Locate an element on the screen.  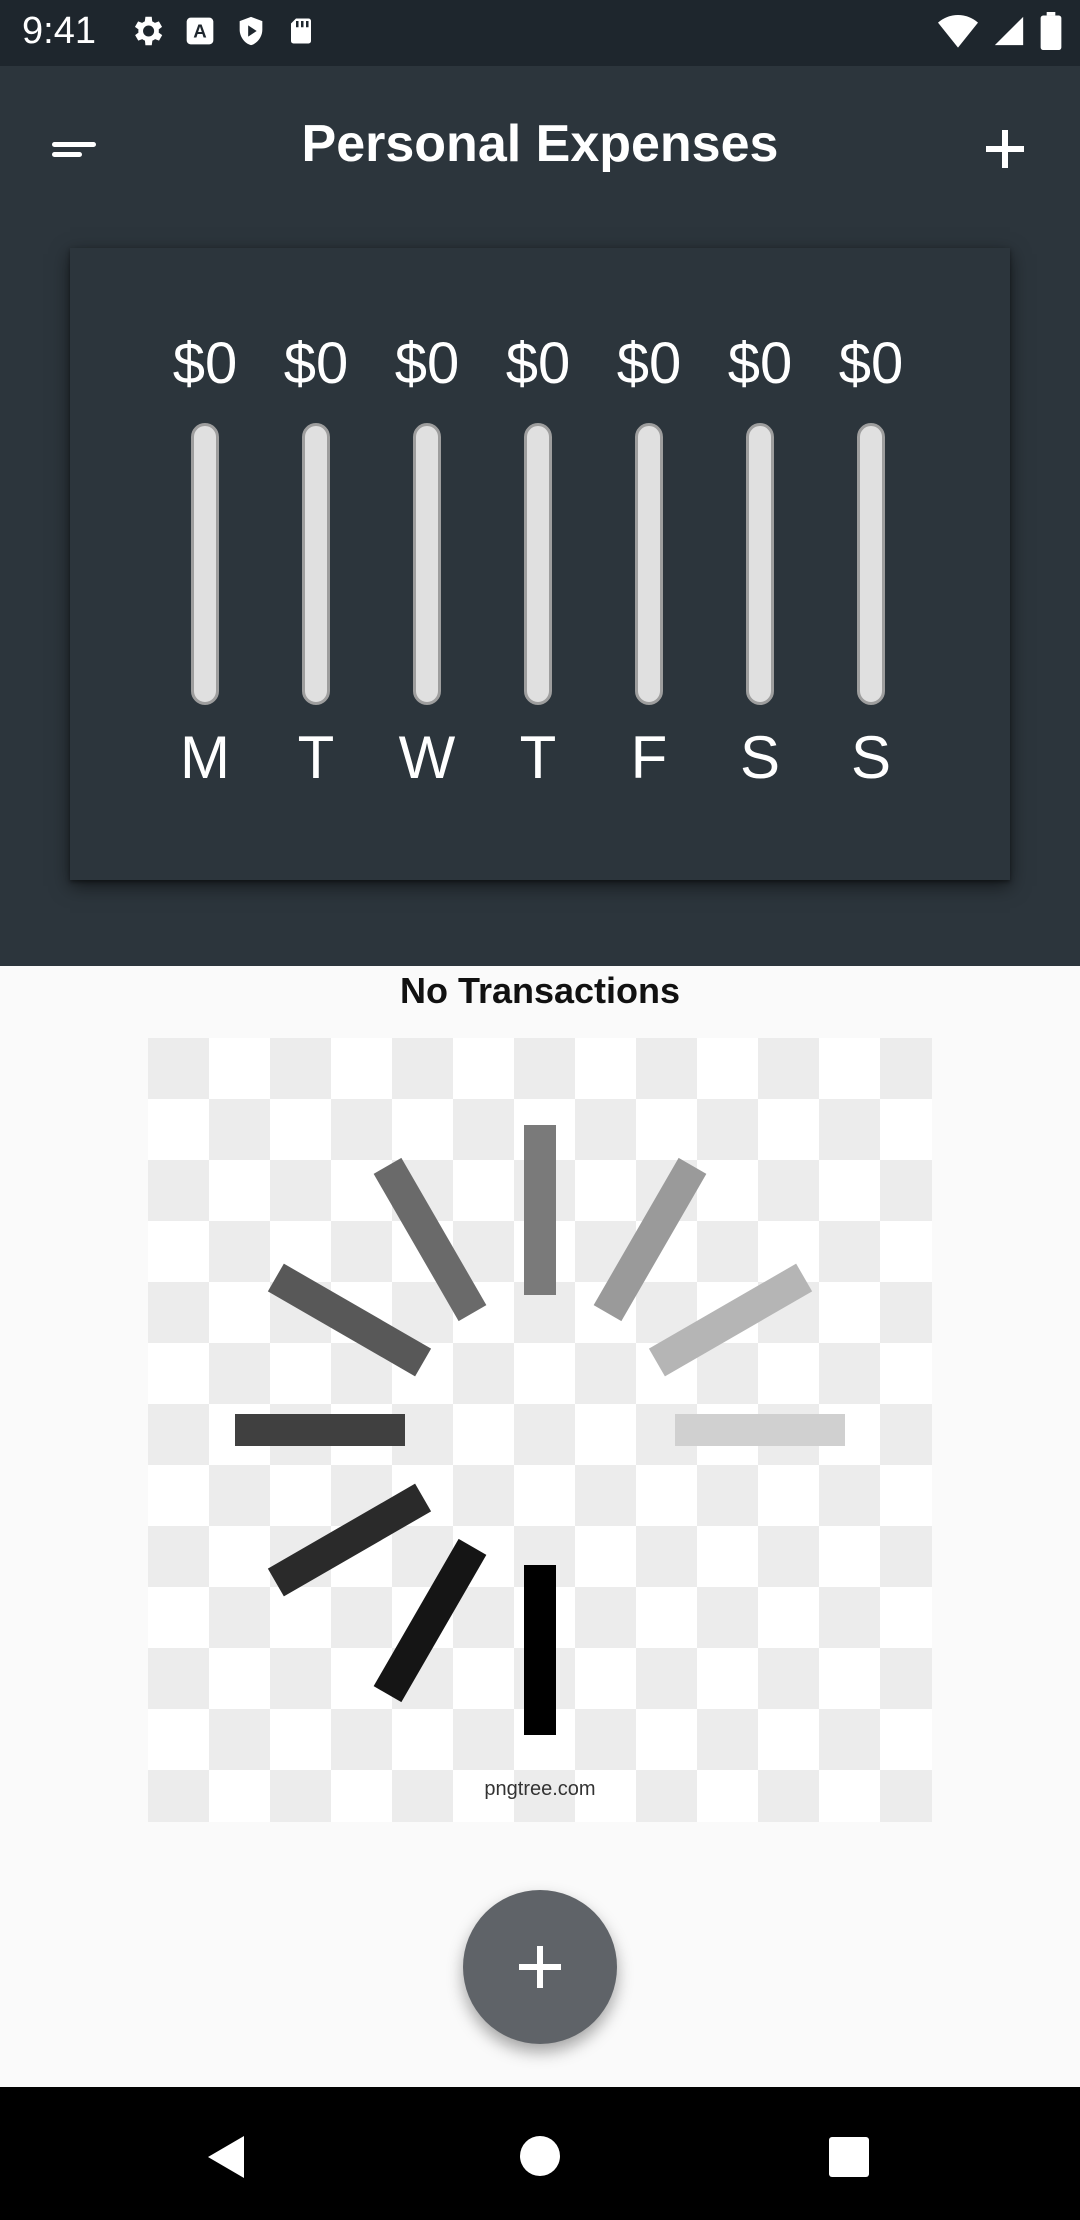
bar-column: $0 M is located at coordinates (205, 564).